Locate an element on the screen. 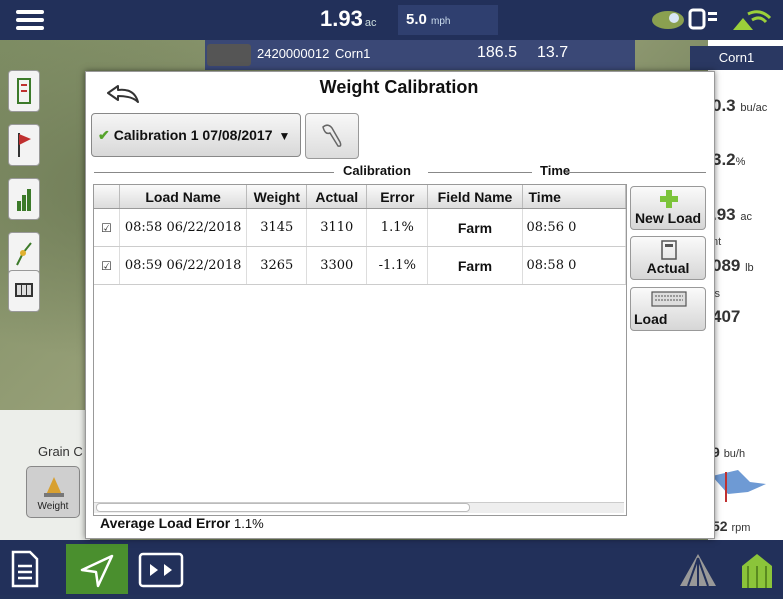  guidance-line-icon is located at coordinates (24, 254).